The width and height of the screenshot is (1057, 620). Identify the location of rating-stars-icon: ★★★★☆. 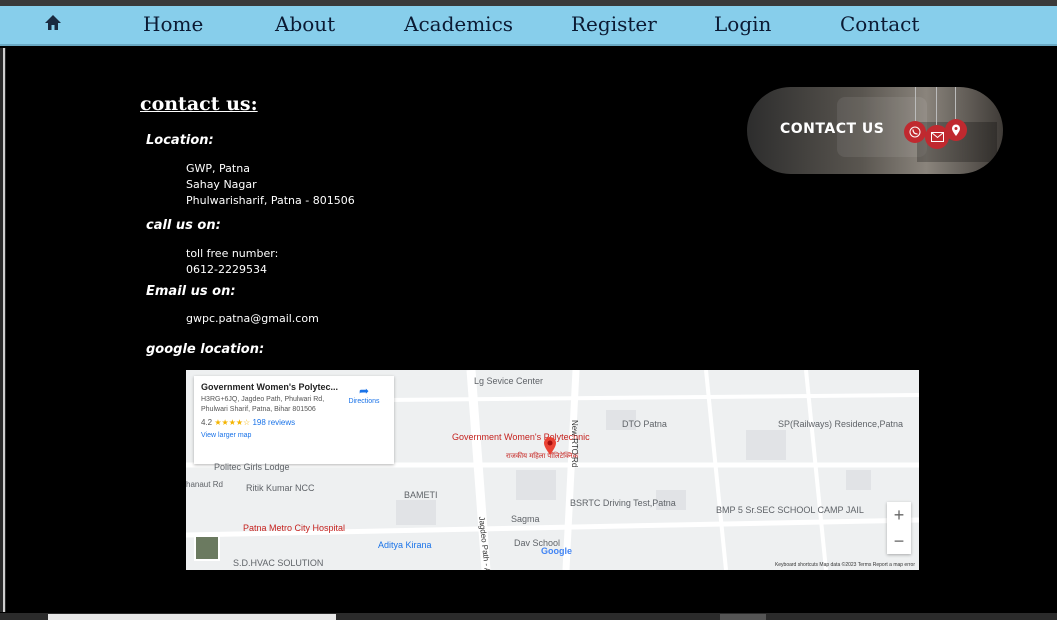
(232, 422).